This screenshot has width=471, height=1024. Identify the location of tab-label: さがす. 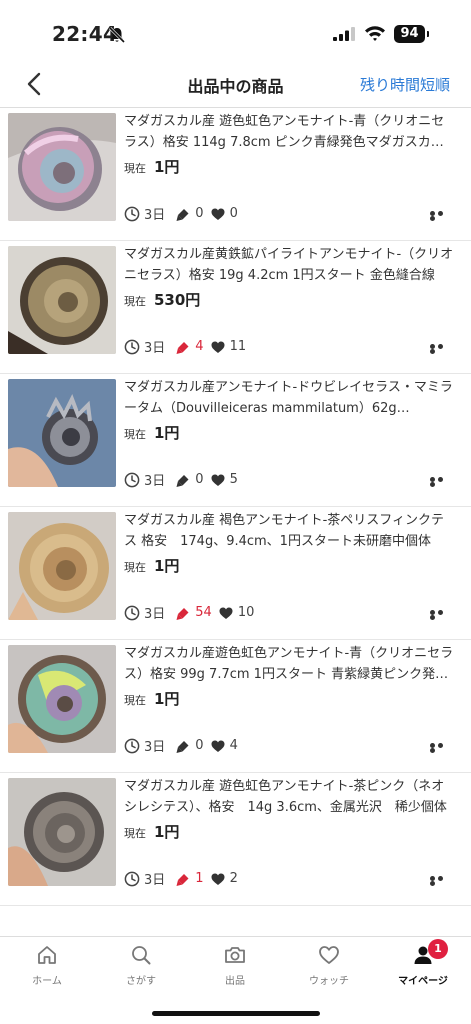
(141, 981).